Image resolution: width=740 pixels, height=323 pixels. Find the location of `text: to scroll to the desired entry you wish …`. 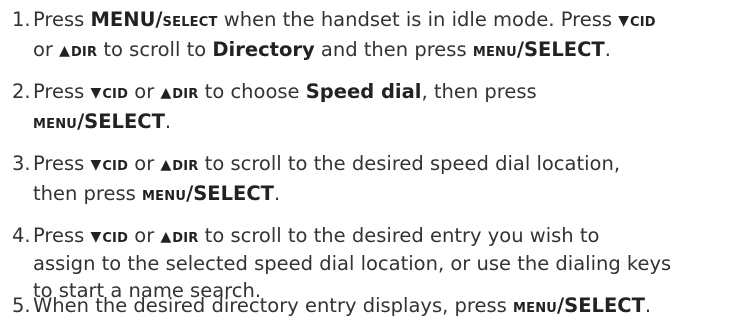

text: to scroll to the desired entry you wish … is located at coordinates (399, 235).